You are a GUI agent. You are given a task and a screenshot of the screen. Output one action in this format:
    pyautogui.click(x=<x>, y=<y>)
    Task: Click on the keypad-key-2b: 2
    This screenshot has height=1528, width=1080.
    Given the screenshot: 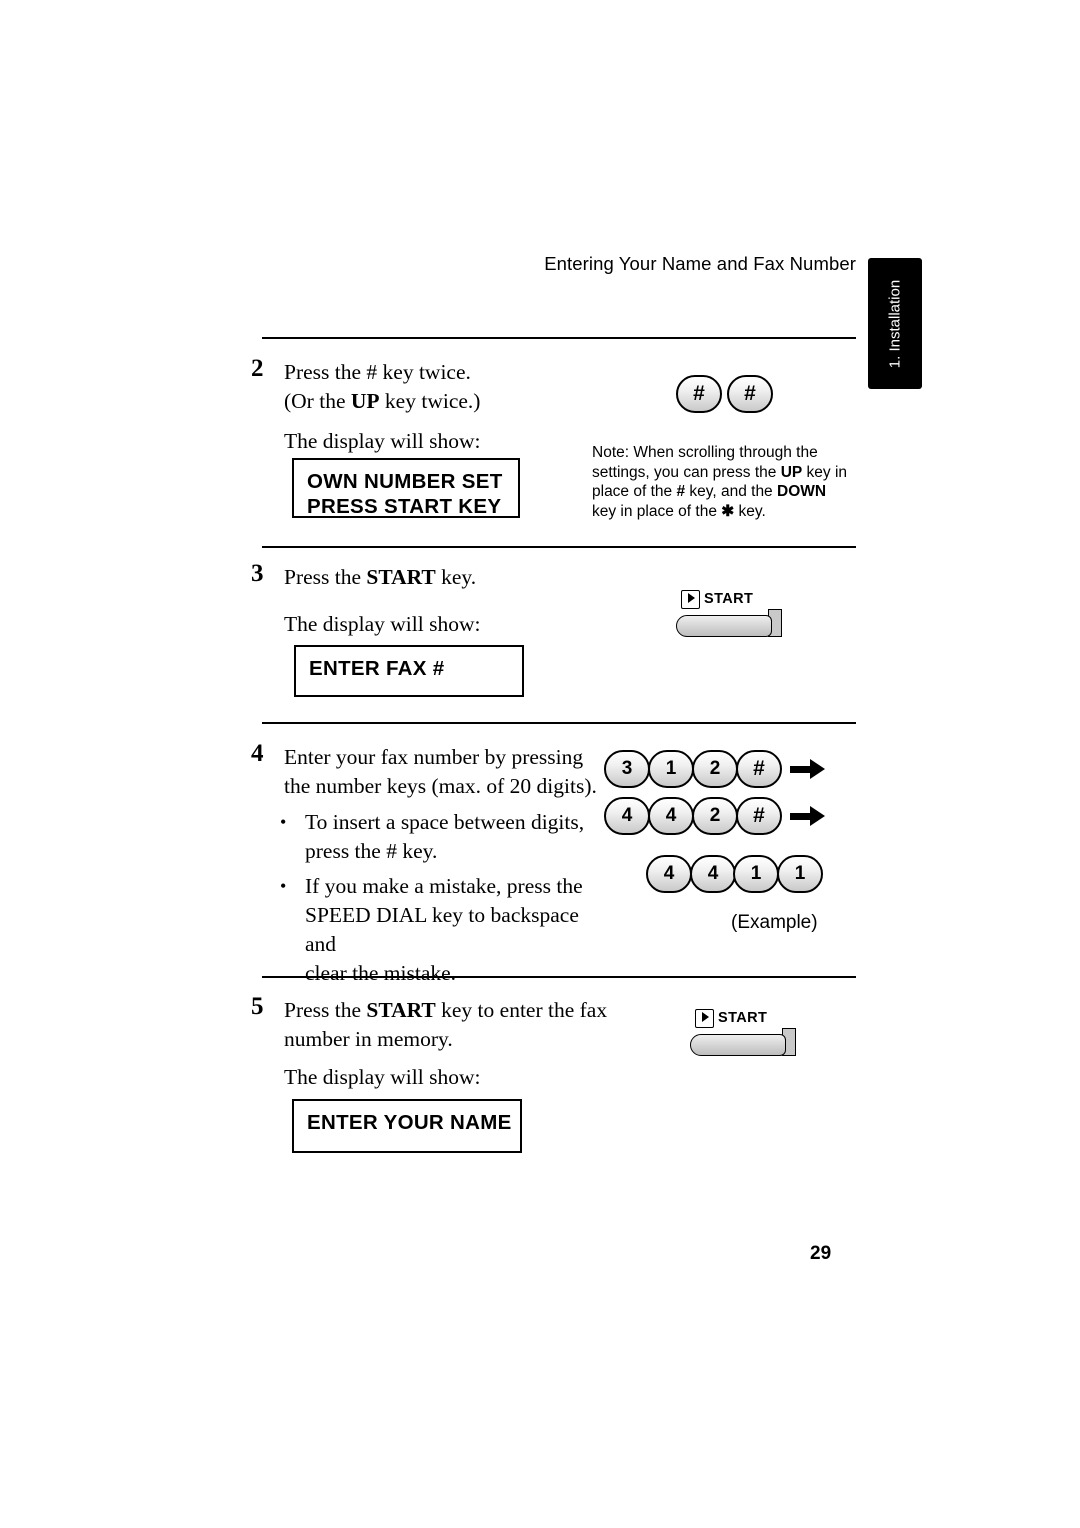 What is the action you would take?
    pyautogui.click(x=715, y=816)
    